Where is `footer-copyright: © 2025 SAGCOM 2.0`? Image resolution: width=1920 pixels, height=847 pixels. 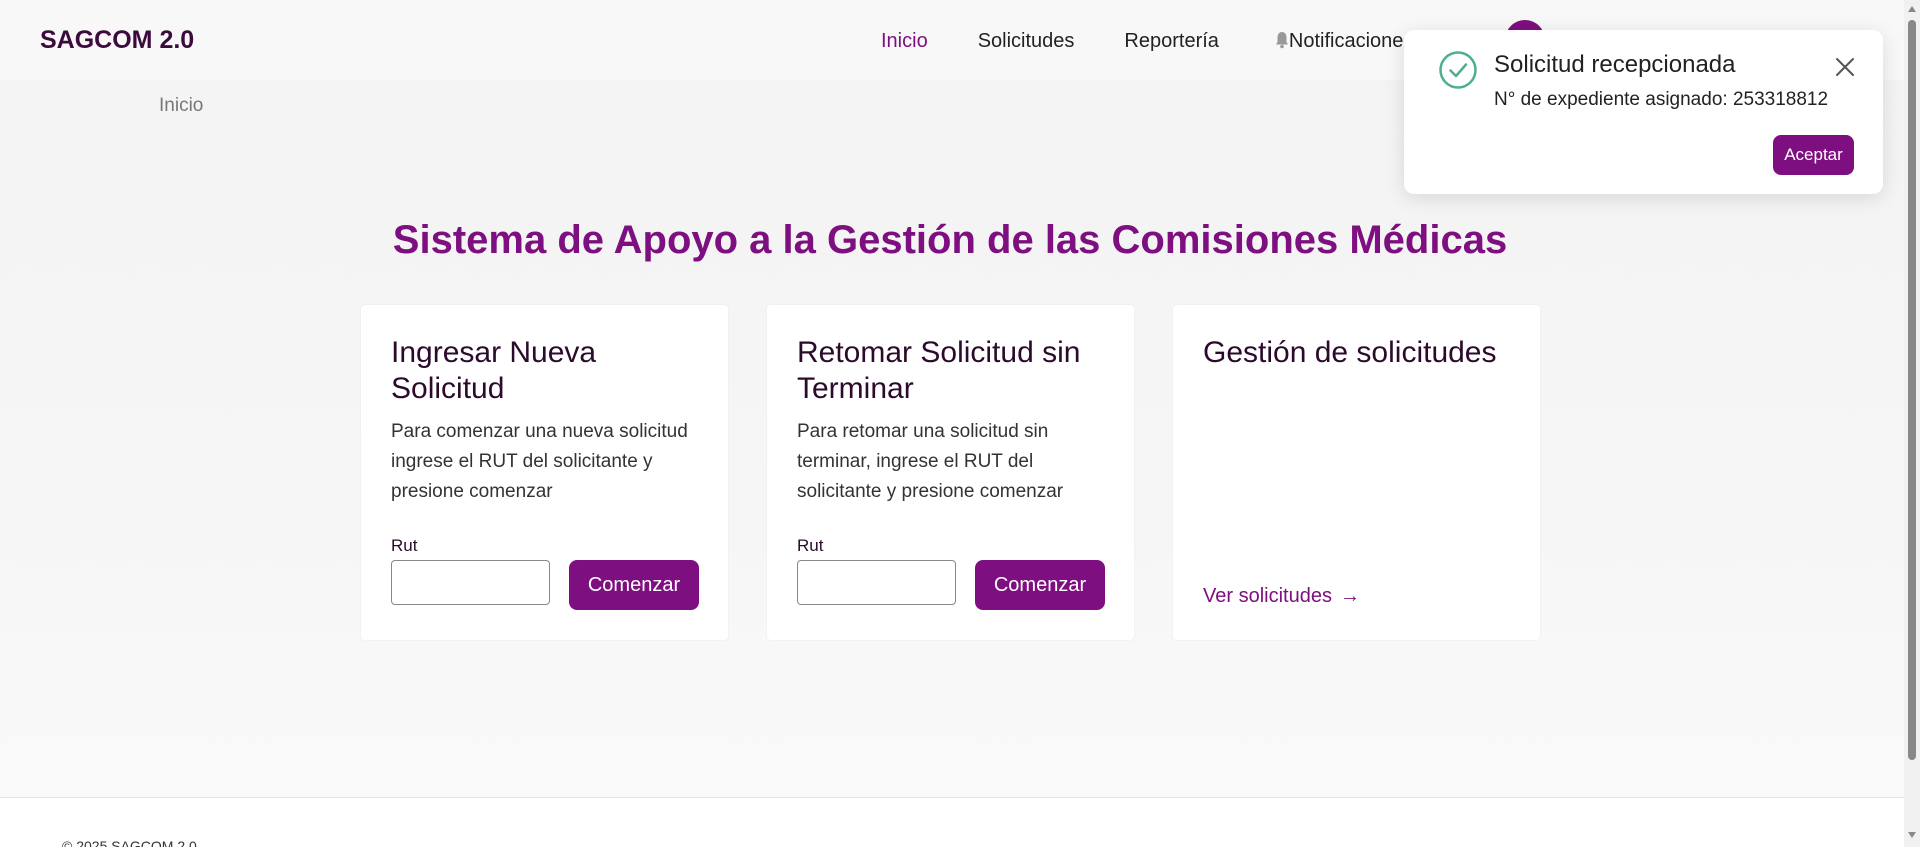 footer-copyright: © 2025 SAGCOM 2.0 is located at coordinates (129, 842).